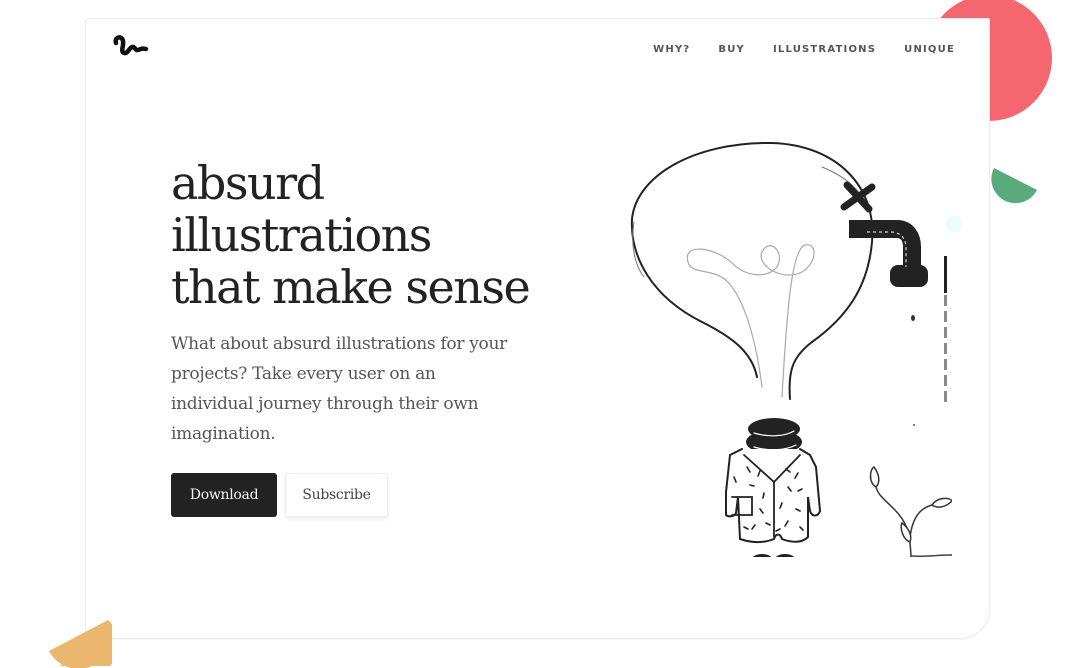 The width and height of the screenshot is (1092, 668). I want to click on hero-title: absurd illustrations that make sense, so click(381, 235).